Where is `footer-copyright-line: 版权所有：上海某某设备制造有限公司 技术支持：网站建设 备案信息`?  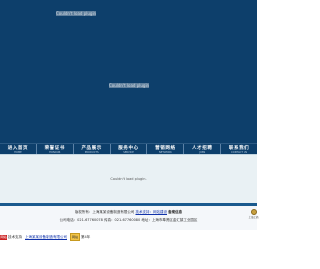
footer-copyright-line: 版权所有：上海某某设备制造有限公司 技术支持：网站建设 备案信息 is located at coordinates (128, 212).